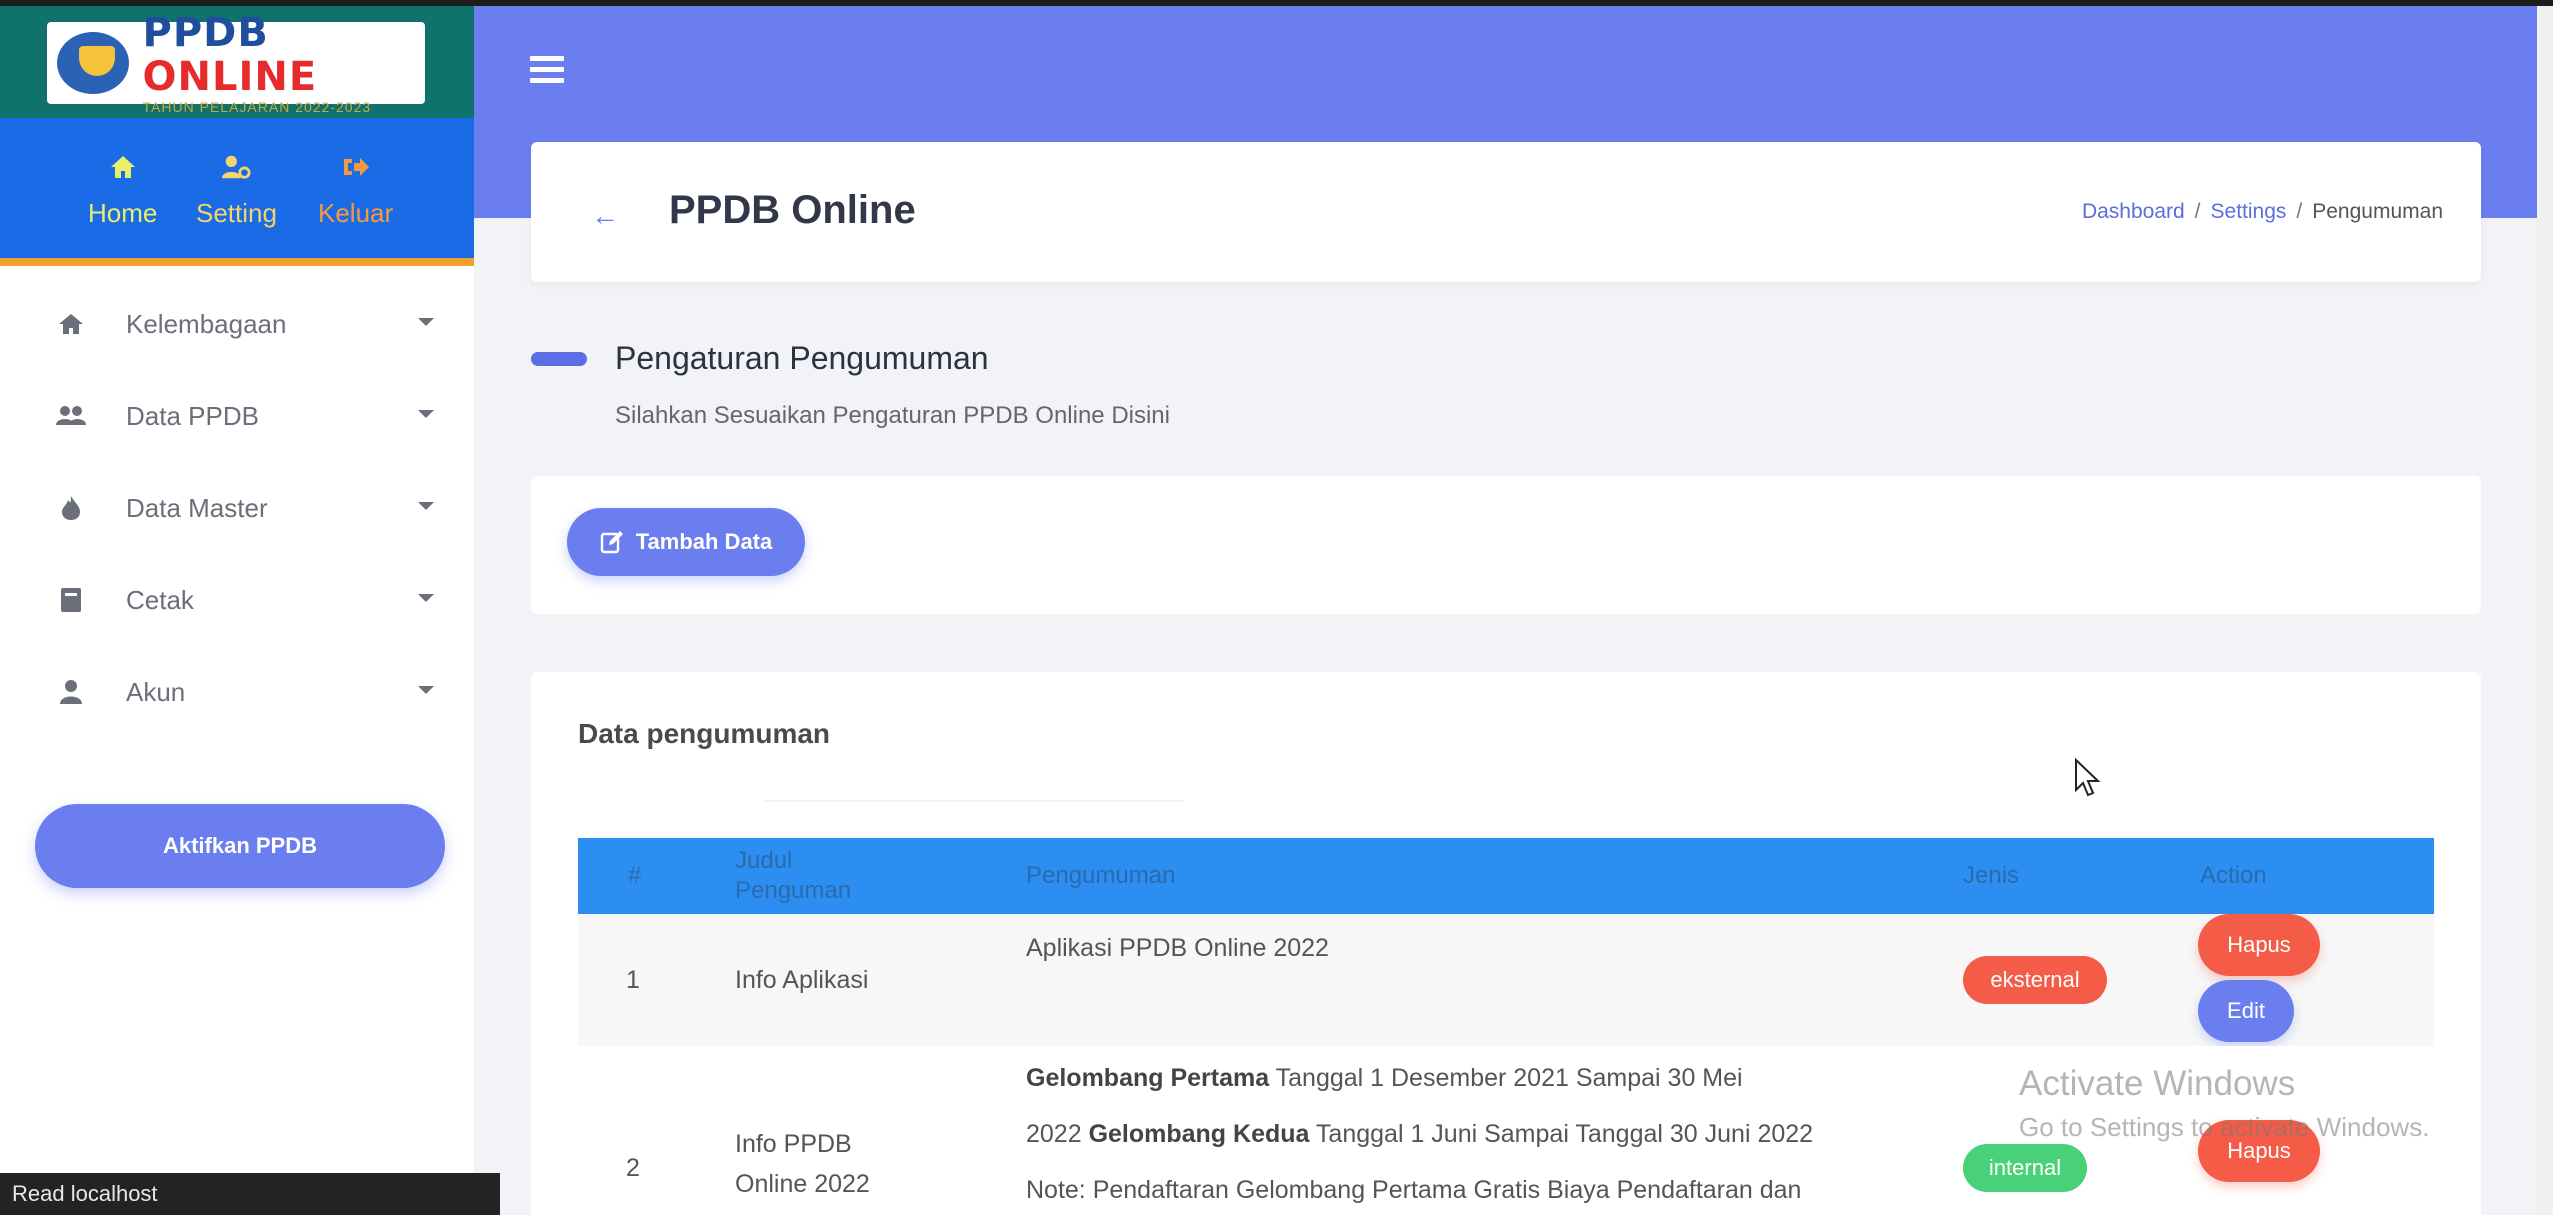  Describe the element at coordinates (1991, 876) in the screenshot. I see `column-header-jenis: Jenis` at that location.